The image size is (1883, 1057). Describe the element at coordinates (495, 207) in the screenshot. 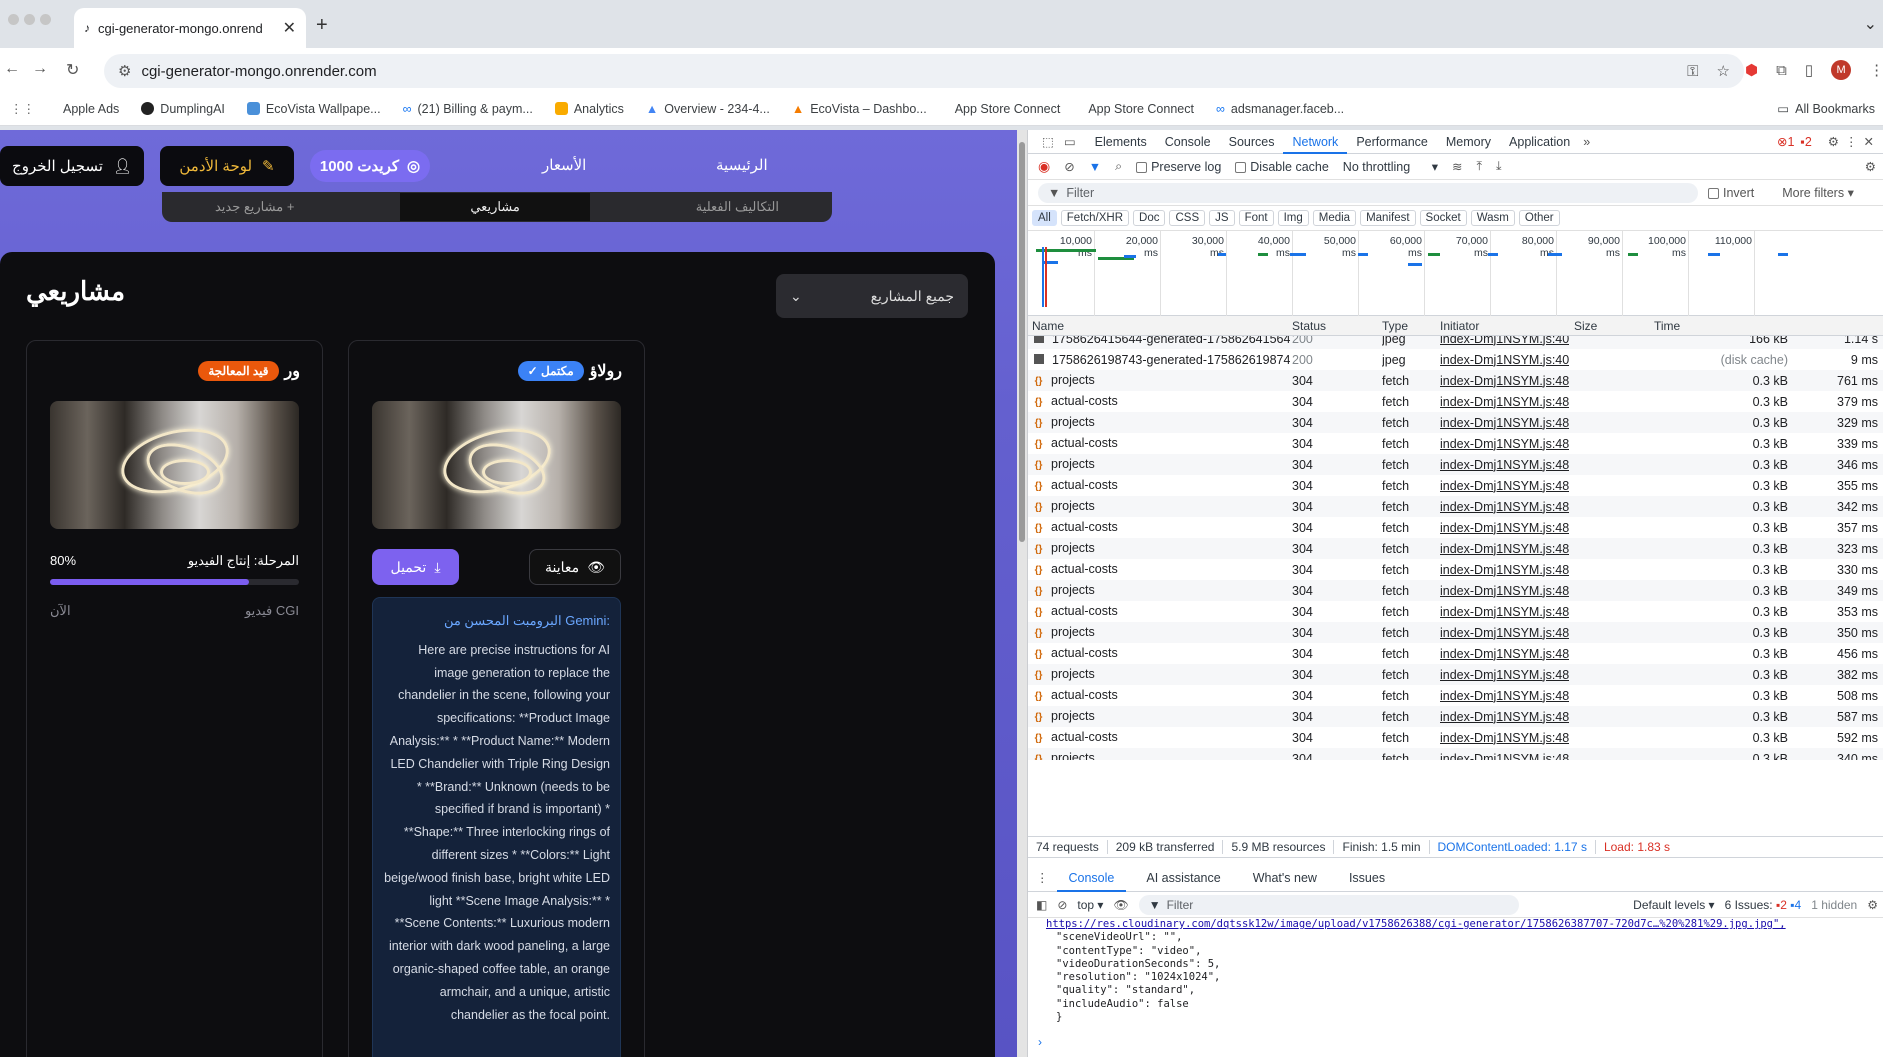

I see `tab-my-projects: مشاريعي` at that location.